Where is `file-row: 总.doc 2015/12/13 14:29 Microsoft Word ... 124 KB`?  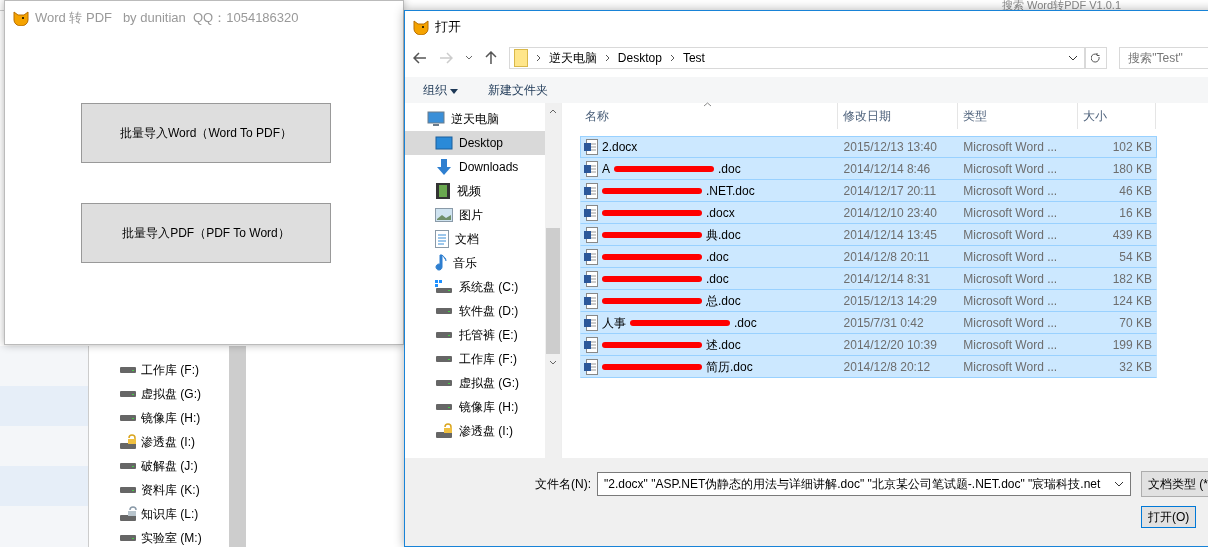 file-row: 总.doc 2015/12/13 14:29 Microsoft Word ... 124 KB is located at coordinates (868, 301).